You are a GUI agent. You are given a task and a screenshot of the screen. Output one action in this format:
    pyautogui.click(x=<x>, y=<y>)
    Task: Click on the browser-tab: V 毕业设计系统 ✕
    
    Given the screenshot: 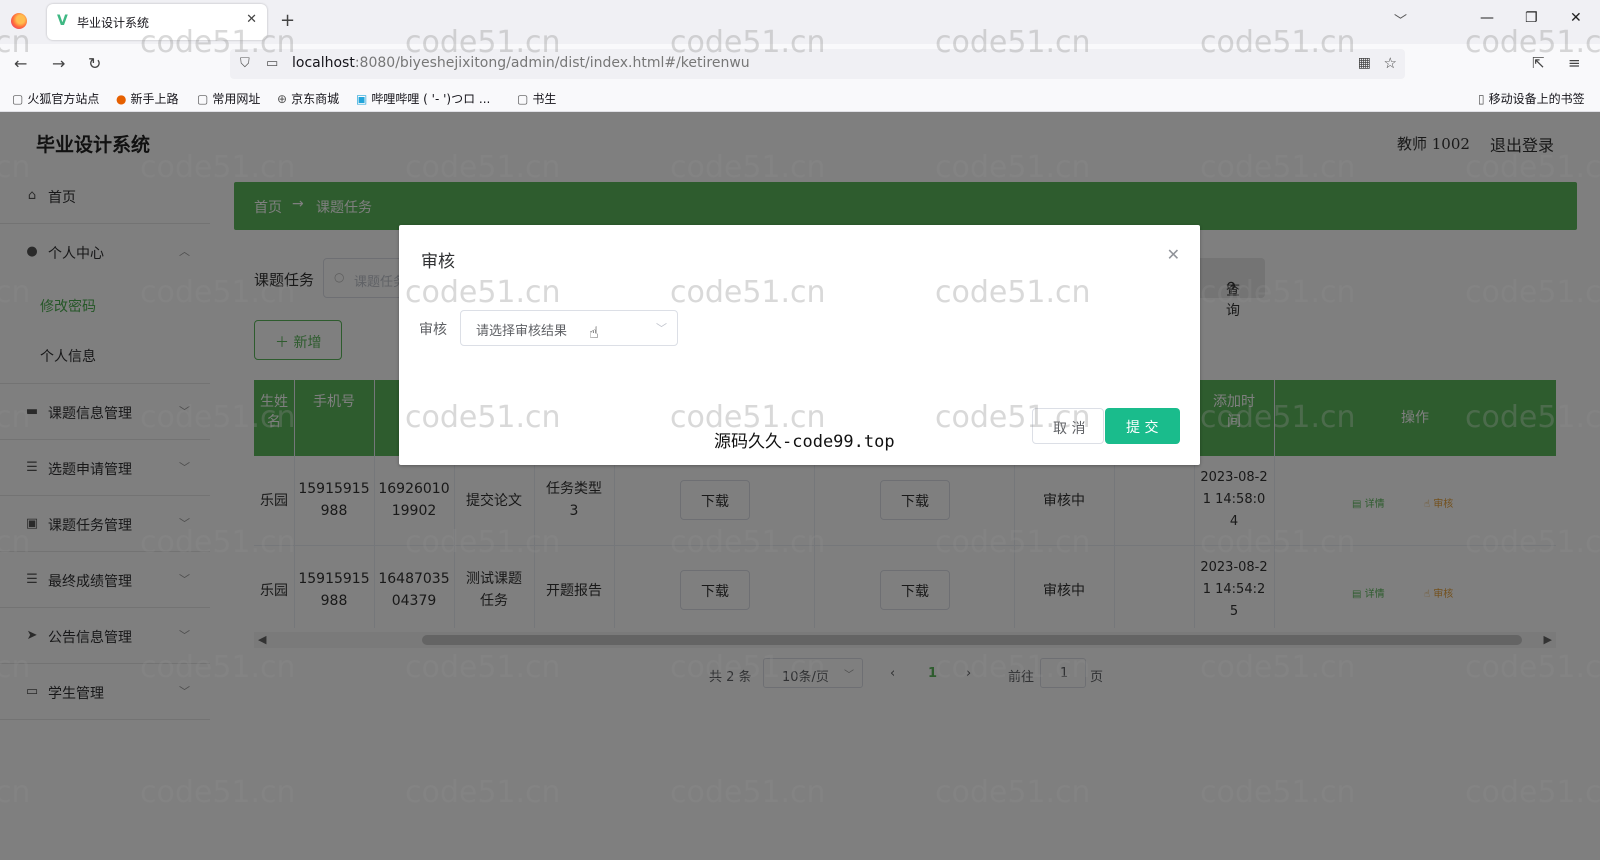 What is the action you would take?
    pyautogui.click(x=157, y=22)
    